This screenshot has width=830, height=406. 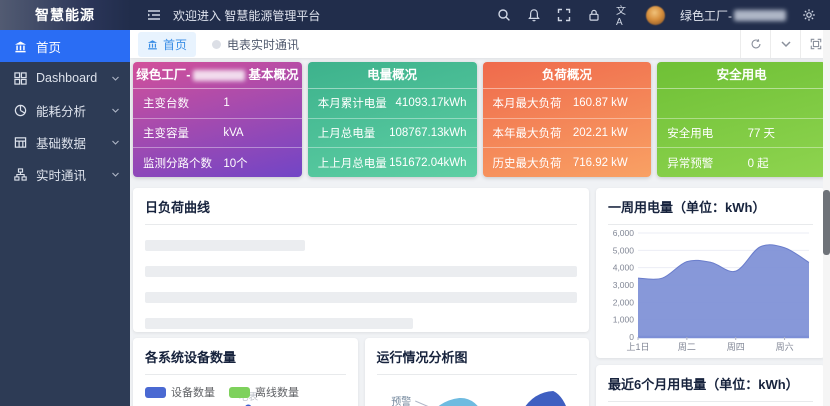 I want to click on stat-row: 本年最大负荷 202.21 kW, so click(x=567, y=134).